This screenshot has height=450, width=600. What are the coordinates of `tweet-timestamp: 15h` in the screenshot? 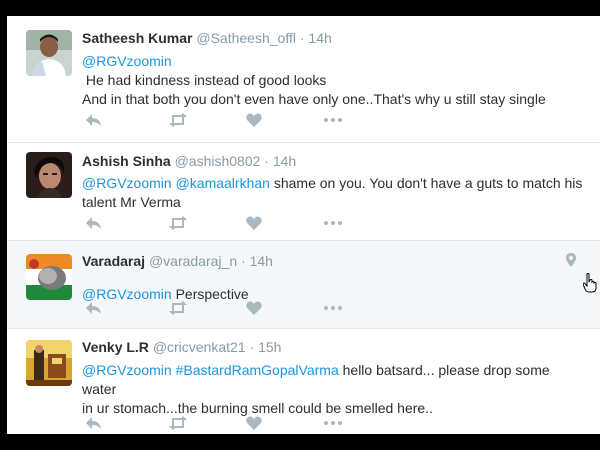 It's located at (269, 347).